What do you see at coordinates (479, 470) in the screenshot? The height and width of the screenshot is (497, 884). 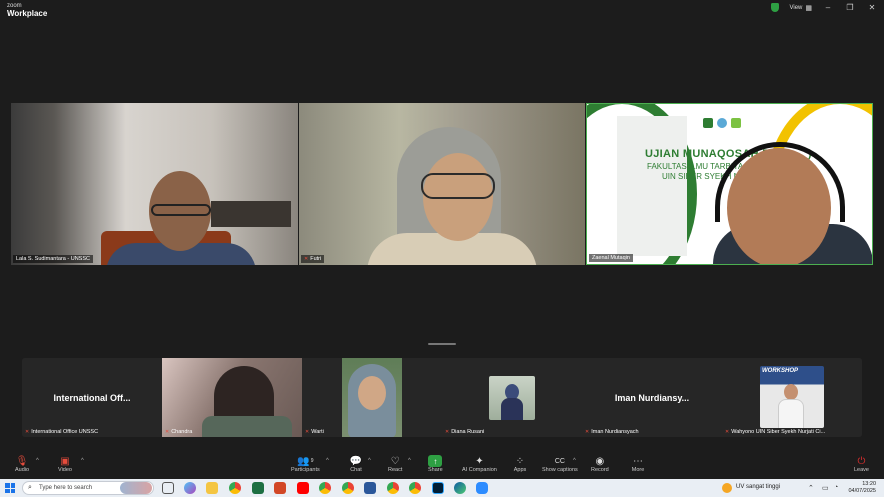 I see `ai-label: AI Companion` at bounding box center [479, 470].